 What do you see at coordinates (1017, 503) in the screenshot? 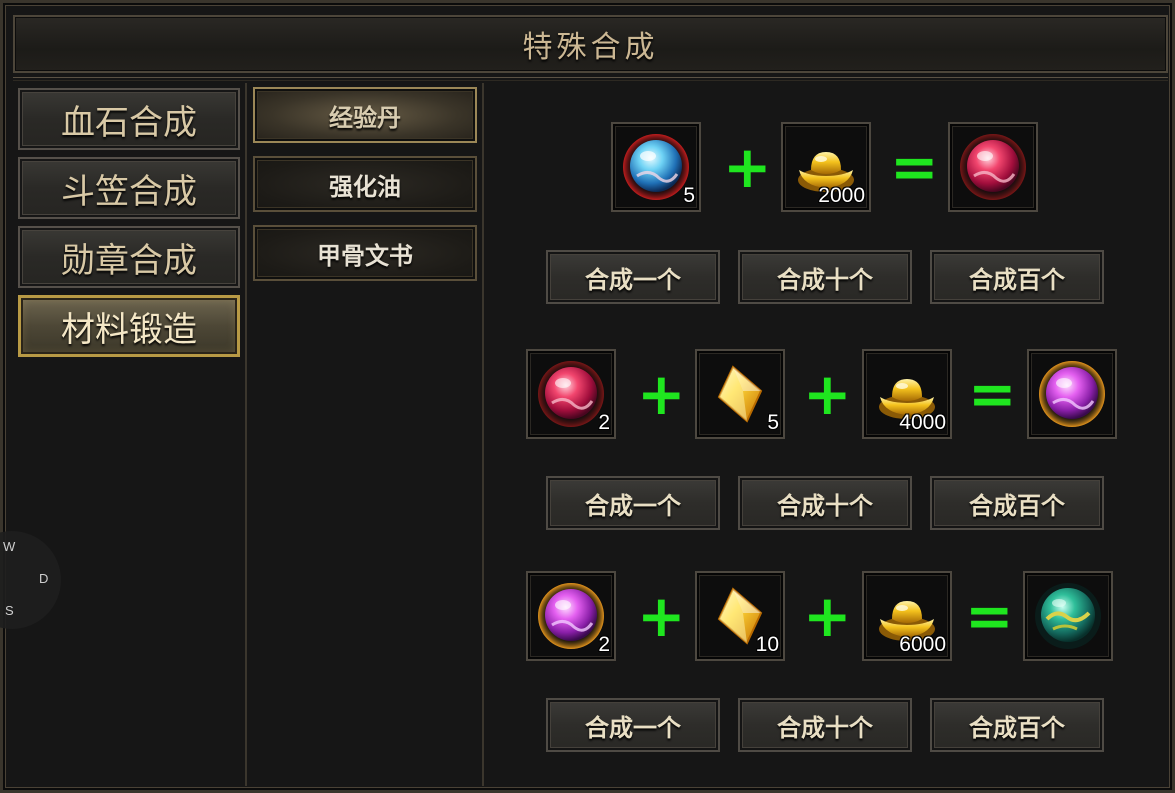
I see `recipe-2-craft-hundred-button: 合成百个` at bounding box center [1017, 503].